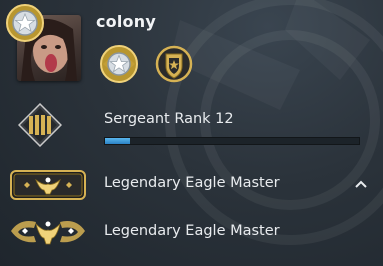  Describe the element at coordinates (232, 141) in the screenshot. I see `xp-progress-bar` at that location.